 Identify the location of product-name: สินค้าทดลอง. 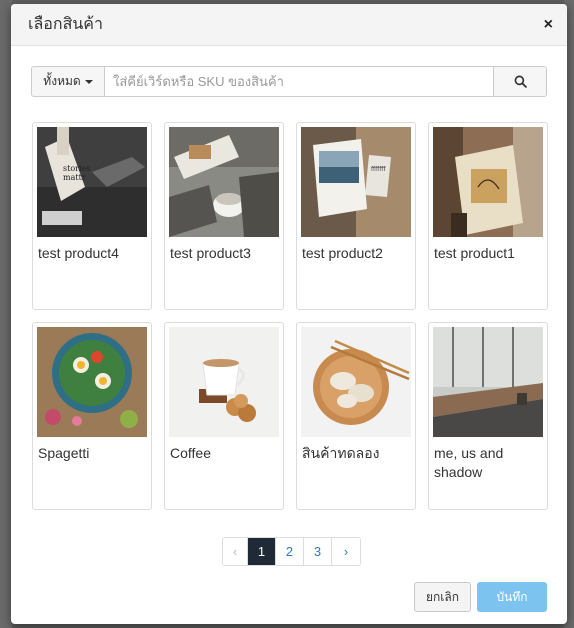
(341, 453).